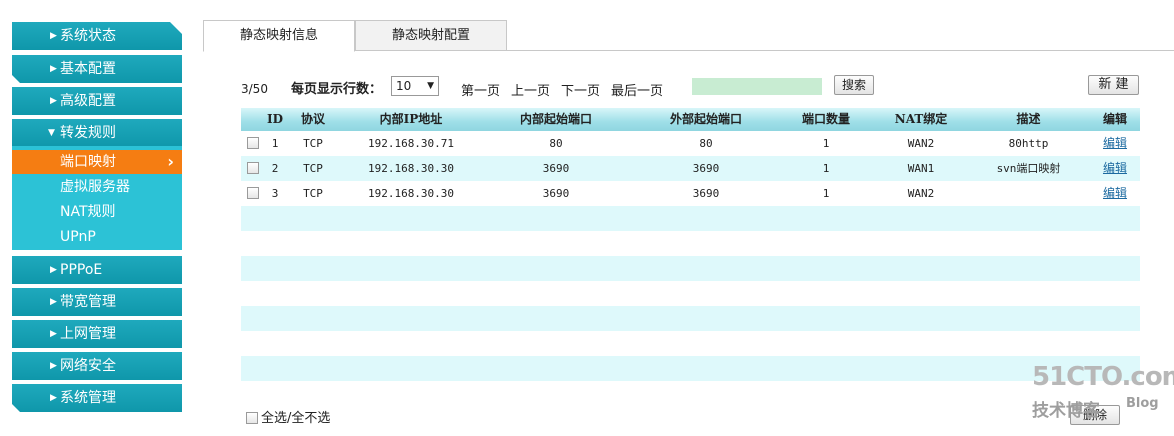  Describe the element at coordinates (88, 69) in the screenshot. I see `sidebar-item-label: 基本配置` at that location.